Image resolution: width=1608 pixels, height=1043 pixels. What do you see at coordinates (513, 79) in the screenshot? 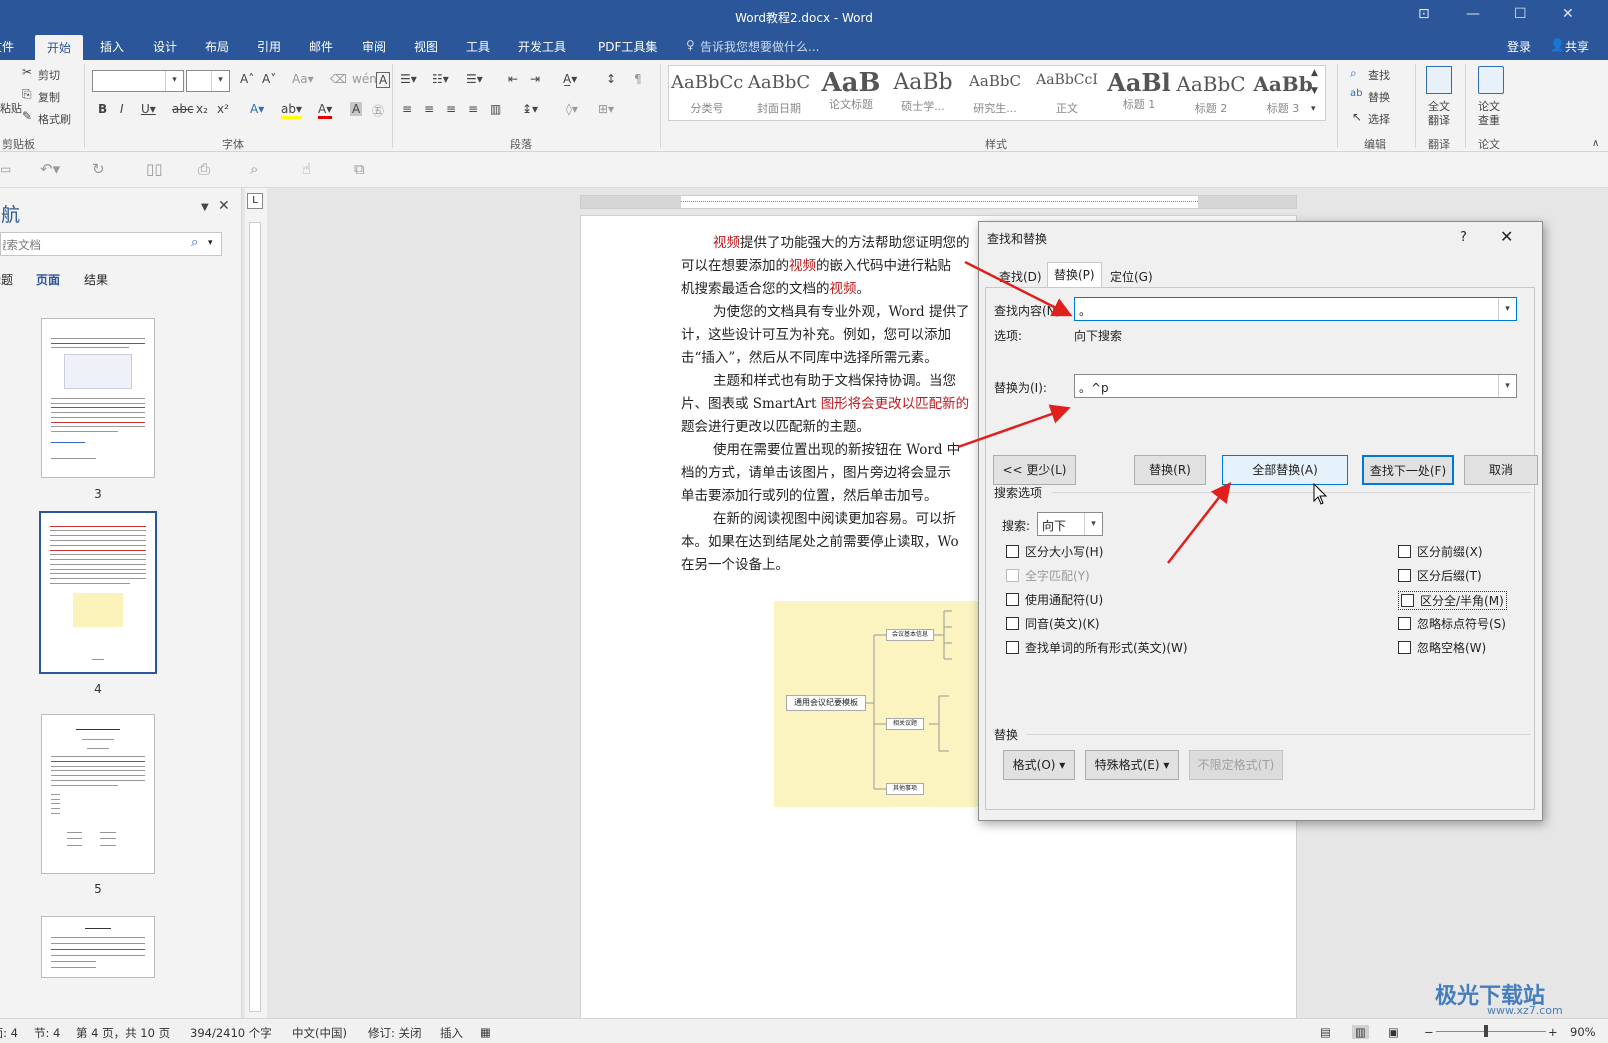
I see `decrease-indent-icon: ⇤` at bounding box center [513, 79].